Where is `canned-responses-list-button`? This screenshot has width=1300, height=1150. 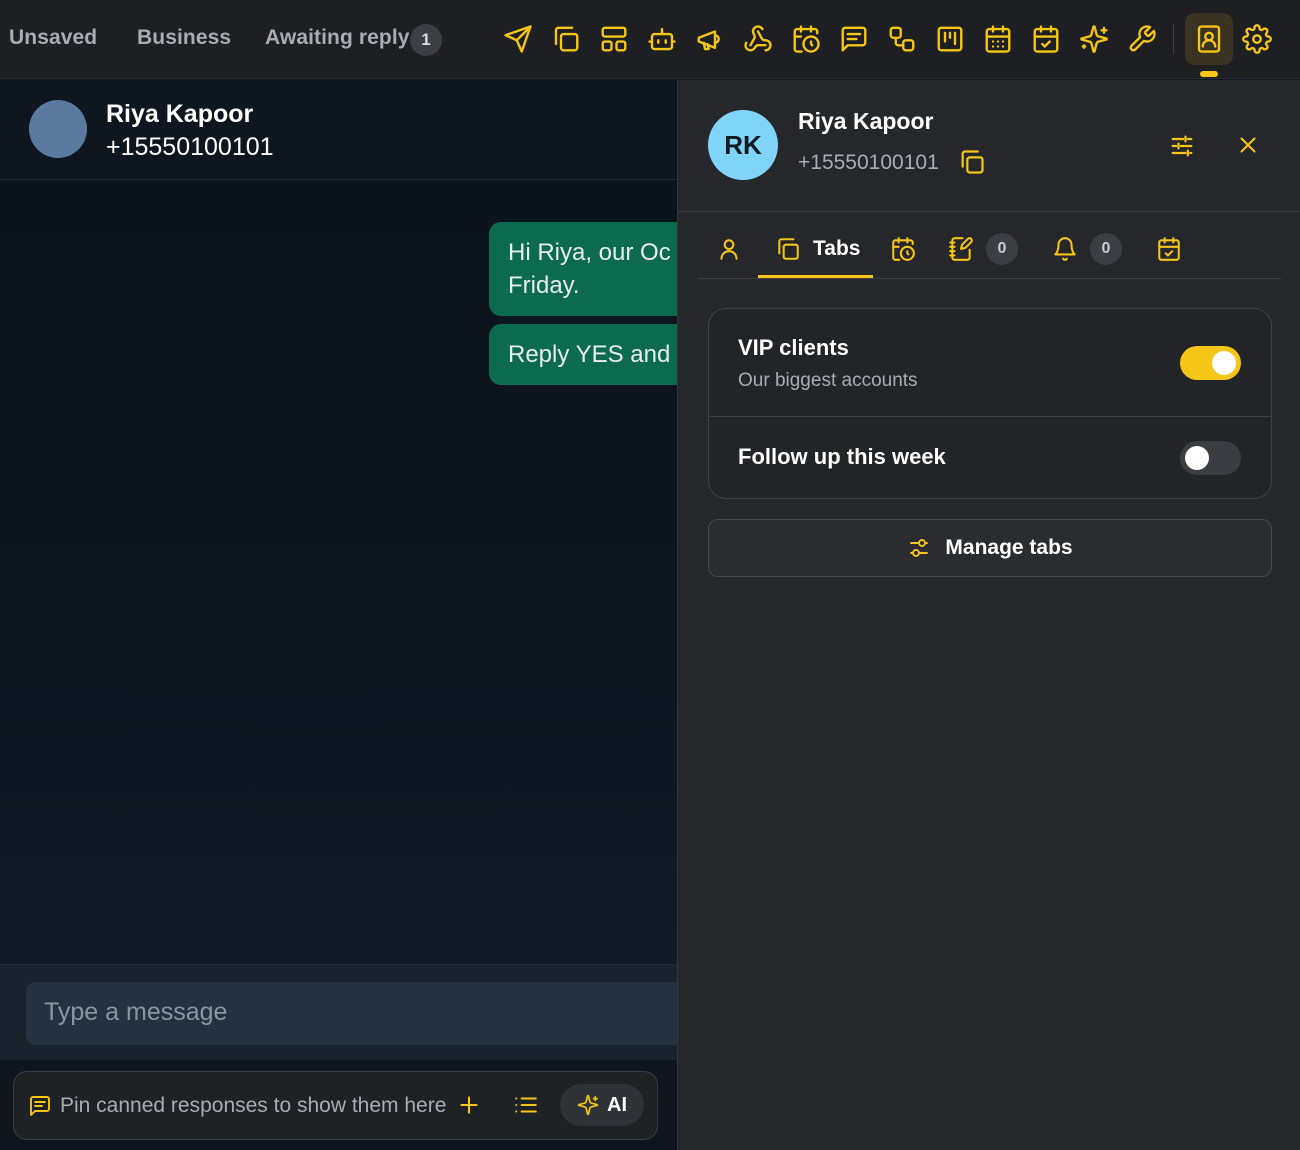 canned-responses-list-button is located at coordinates (526, 1105).